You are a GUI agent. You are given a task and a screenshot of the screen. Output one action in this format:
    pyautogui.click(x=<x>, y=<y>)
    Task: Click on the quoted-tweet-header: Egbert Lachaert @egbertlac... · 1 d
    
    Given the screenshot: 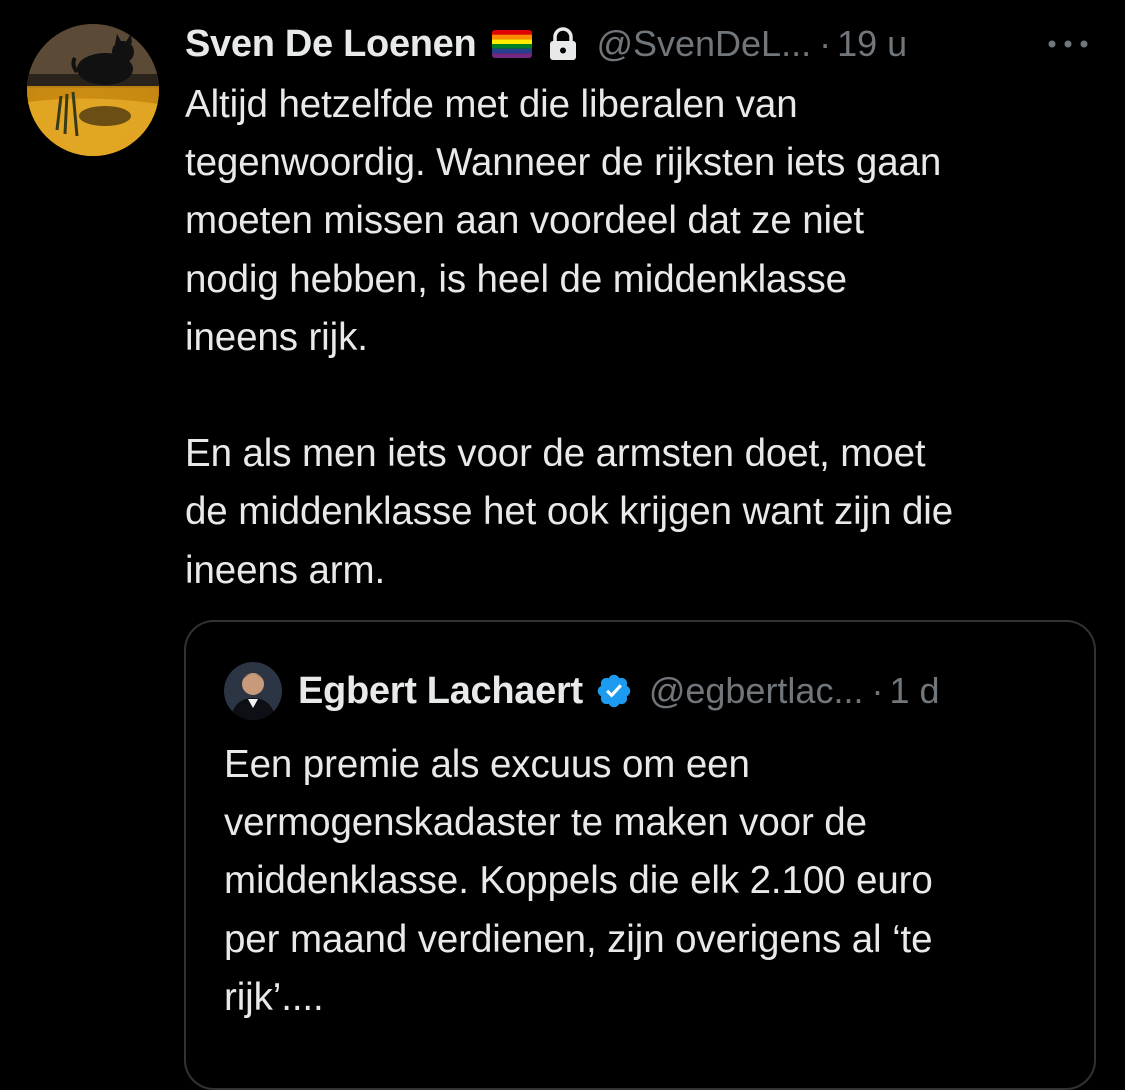 What is the action you would take?
    pyautogui.click(x=619, y=691)
    